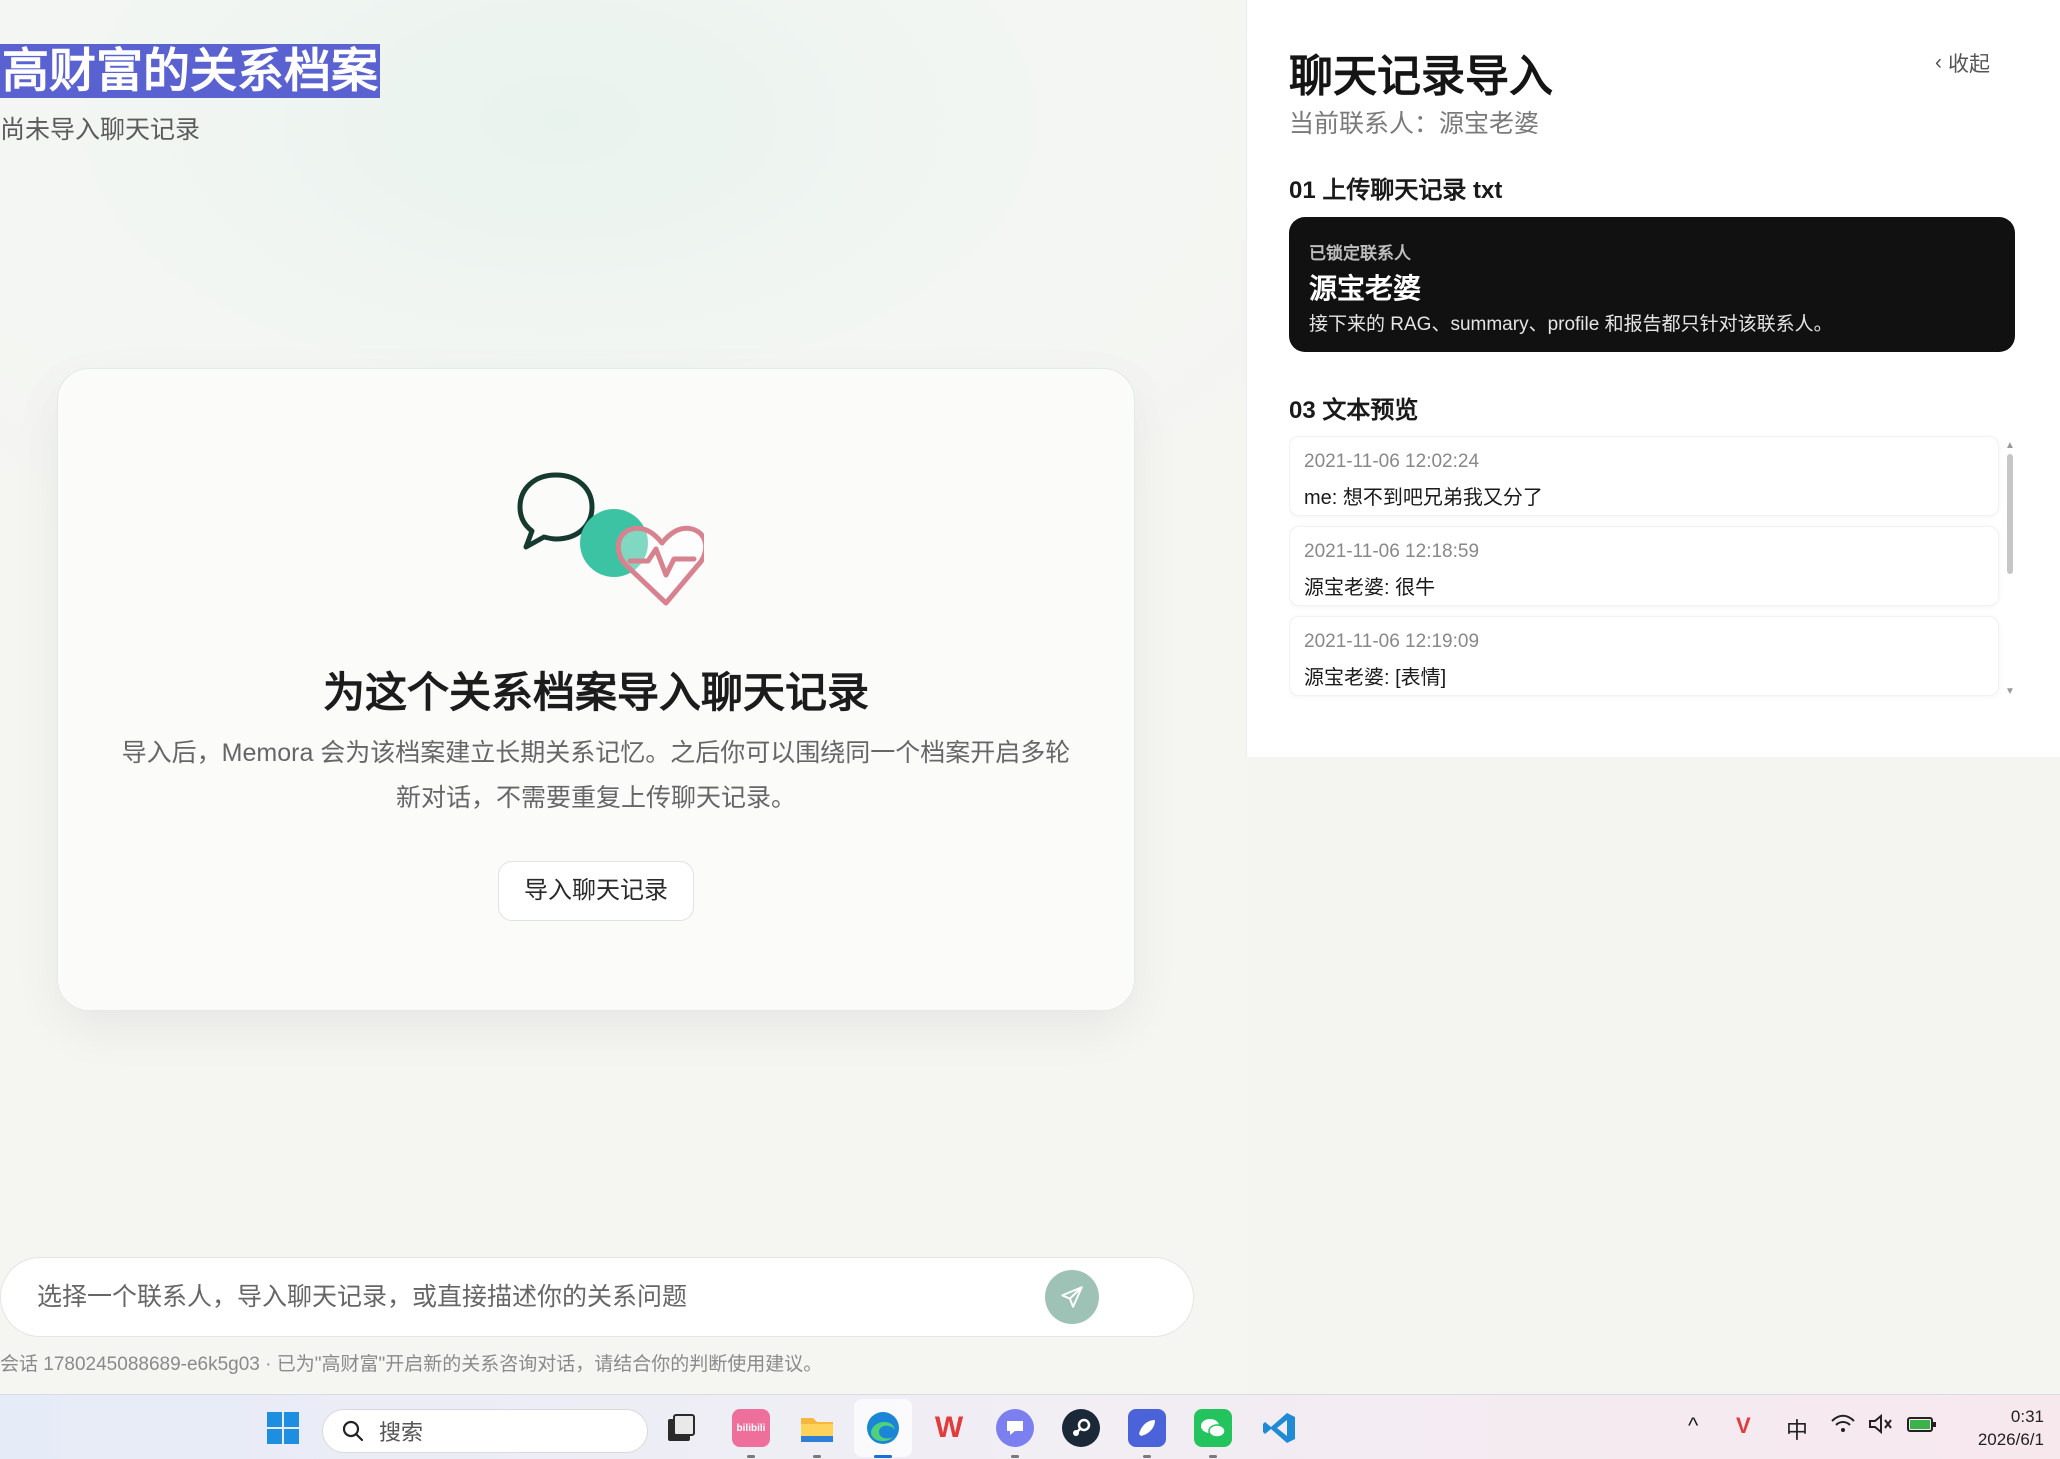  I want to click on wechat-icon, so click(1213, 1428).